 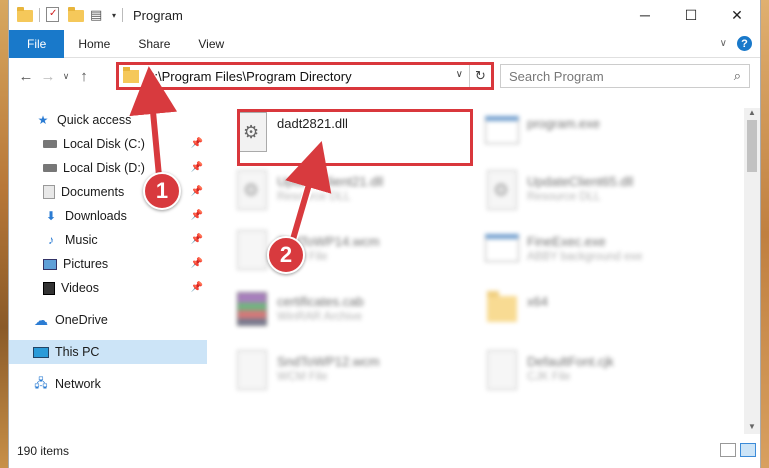 I want to click on tab-home: Home, so click(x=94, y=44).